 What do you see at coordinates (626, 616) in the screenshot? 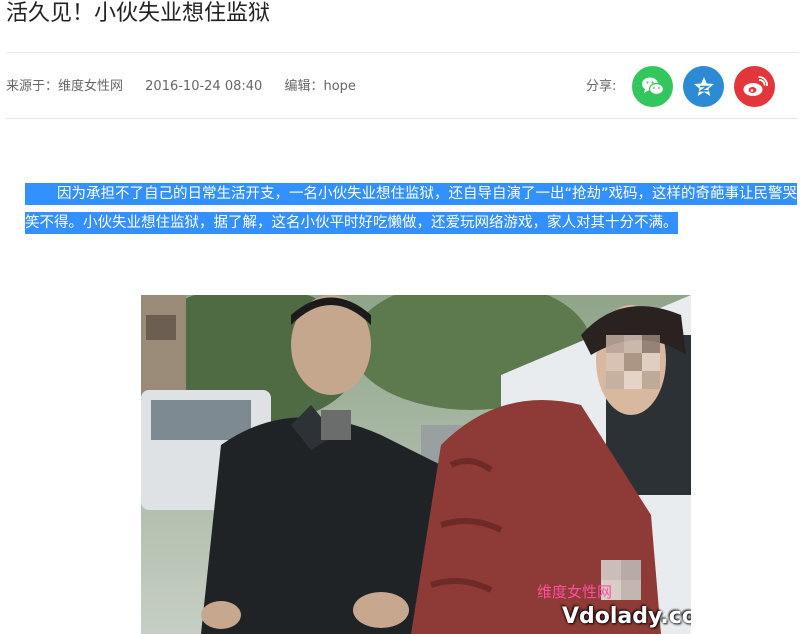
I see `watermark-url: Vdolady.com` at bounding box center [626, 616].